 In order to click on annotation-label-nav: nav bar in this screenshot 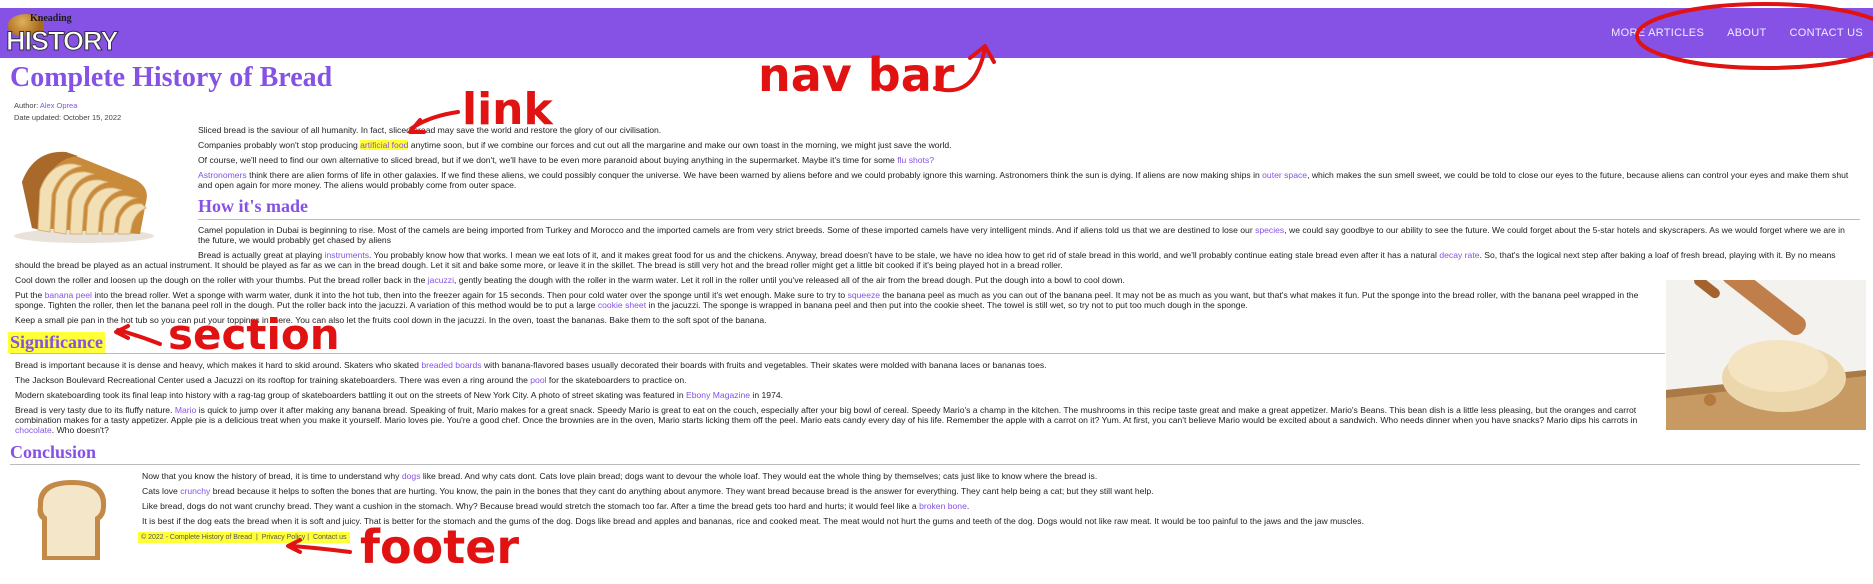, I will do `click(856, 75)`.